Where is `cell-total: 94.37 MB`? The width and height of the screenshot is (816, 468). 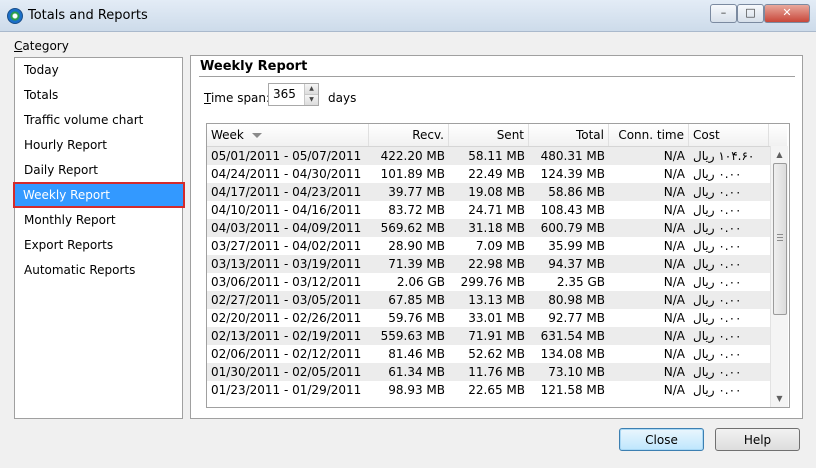
cell-total: 94.37 MB is located at coordinates (576, 264).